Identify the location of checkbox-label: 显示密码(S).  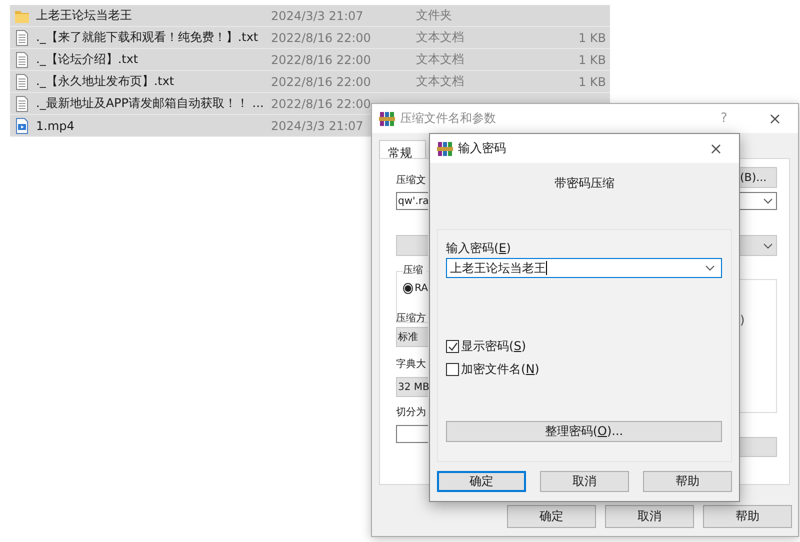
(493, 346).